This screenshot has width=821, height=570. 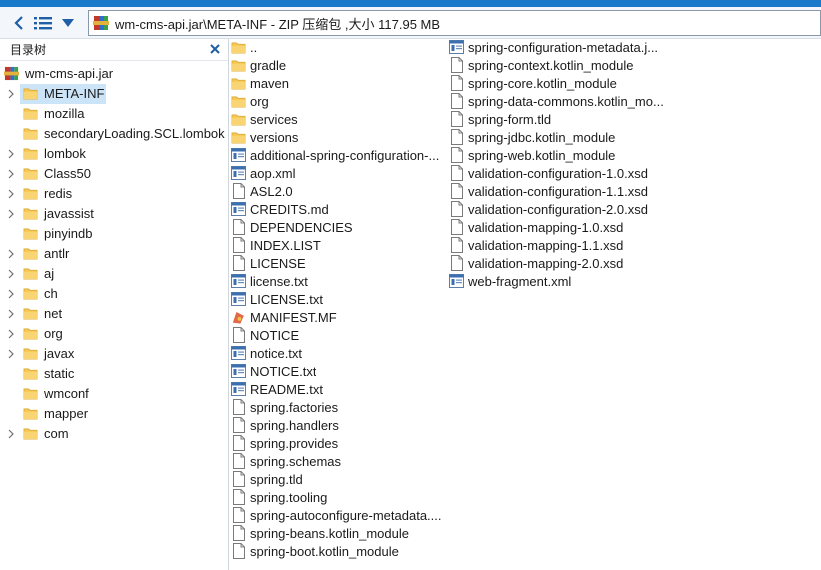 What do you see at coordinates (215, 49) in the screenshot?
I see `close-icon` at bounding box center [215, 49].